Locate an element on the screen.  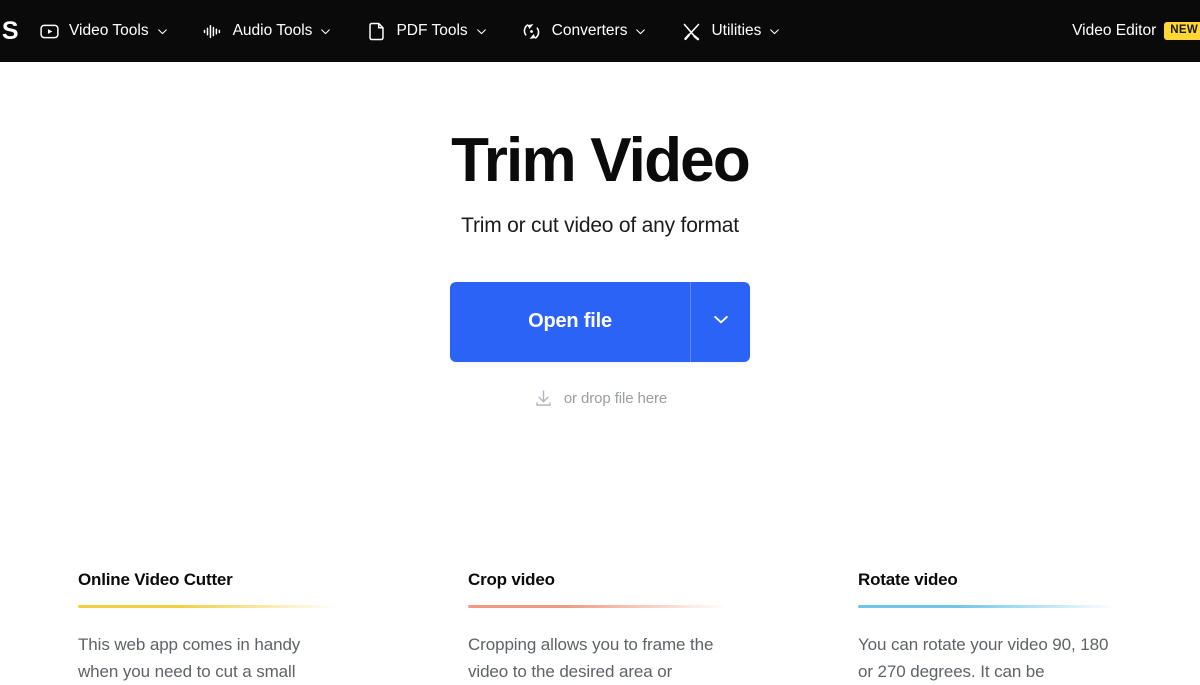
open-file-button-group: Open file is located at coordinates (600, 321).